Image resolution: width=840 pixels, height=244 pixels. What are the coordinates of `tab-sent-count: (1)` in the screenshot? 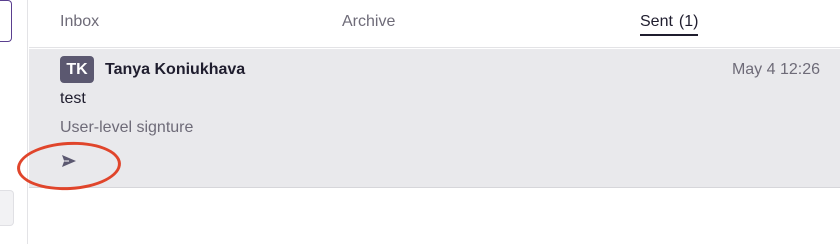 It's located at (688, 21).